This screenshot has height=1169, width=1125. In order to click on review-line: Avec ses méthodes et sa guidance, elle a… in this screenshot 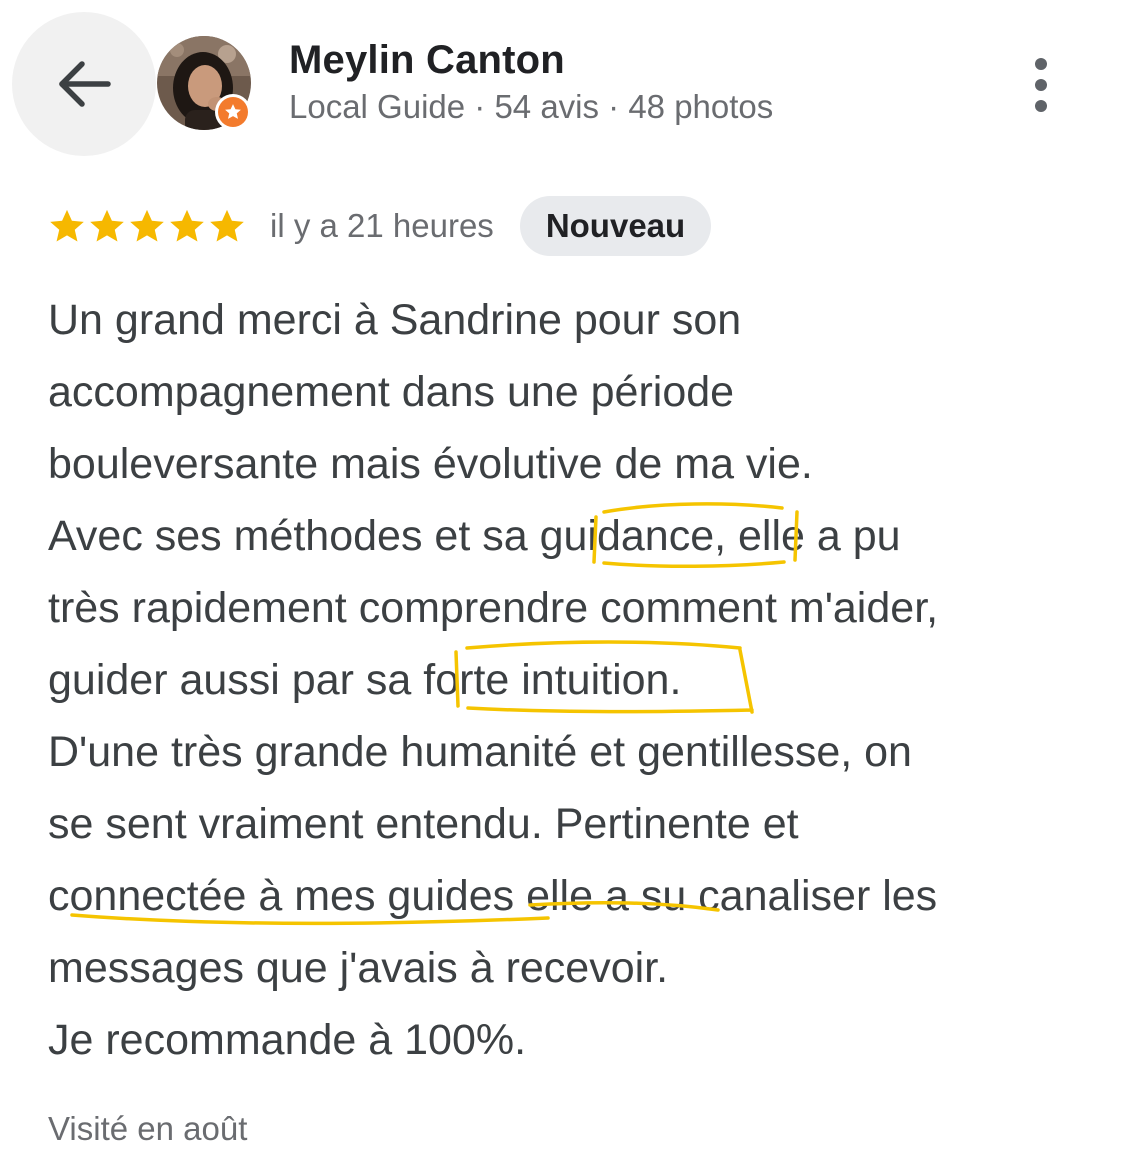, I will do `click(474, 536)`.